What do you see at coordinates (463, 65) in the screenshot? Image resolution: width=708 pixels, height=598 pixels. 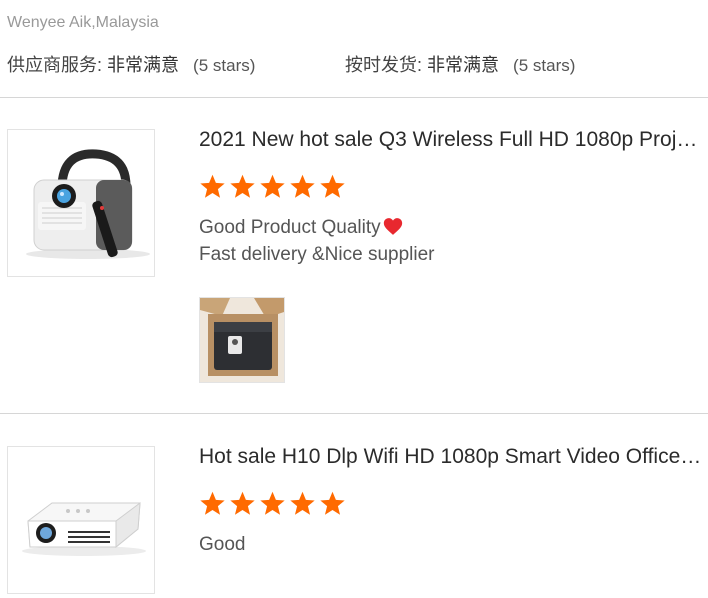 I see `on-time-delivery-value: 非常满意` at bounding box center [463, 65].